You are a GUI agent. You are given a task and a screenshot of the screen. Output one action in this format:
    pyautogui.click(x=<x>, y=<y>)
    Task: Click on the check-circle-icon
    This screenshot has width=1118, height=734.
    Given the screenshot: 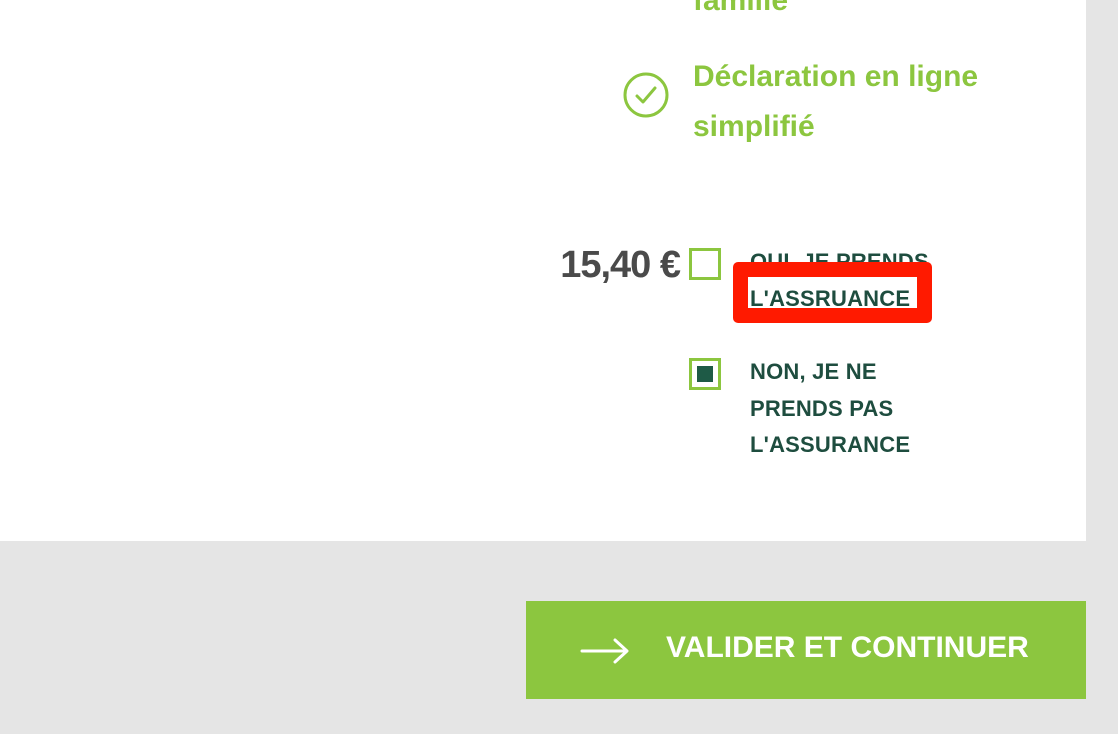 What is the action you would take?
    pyautogui.click(x=646, y=95)
    